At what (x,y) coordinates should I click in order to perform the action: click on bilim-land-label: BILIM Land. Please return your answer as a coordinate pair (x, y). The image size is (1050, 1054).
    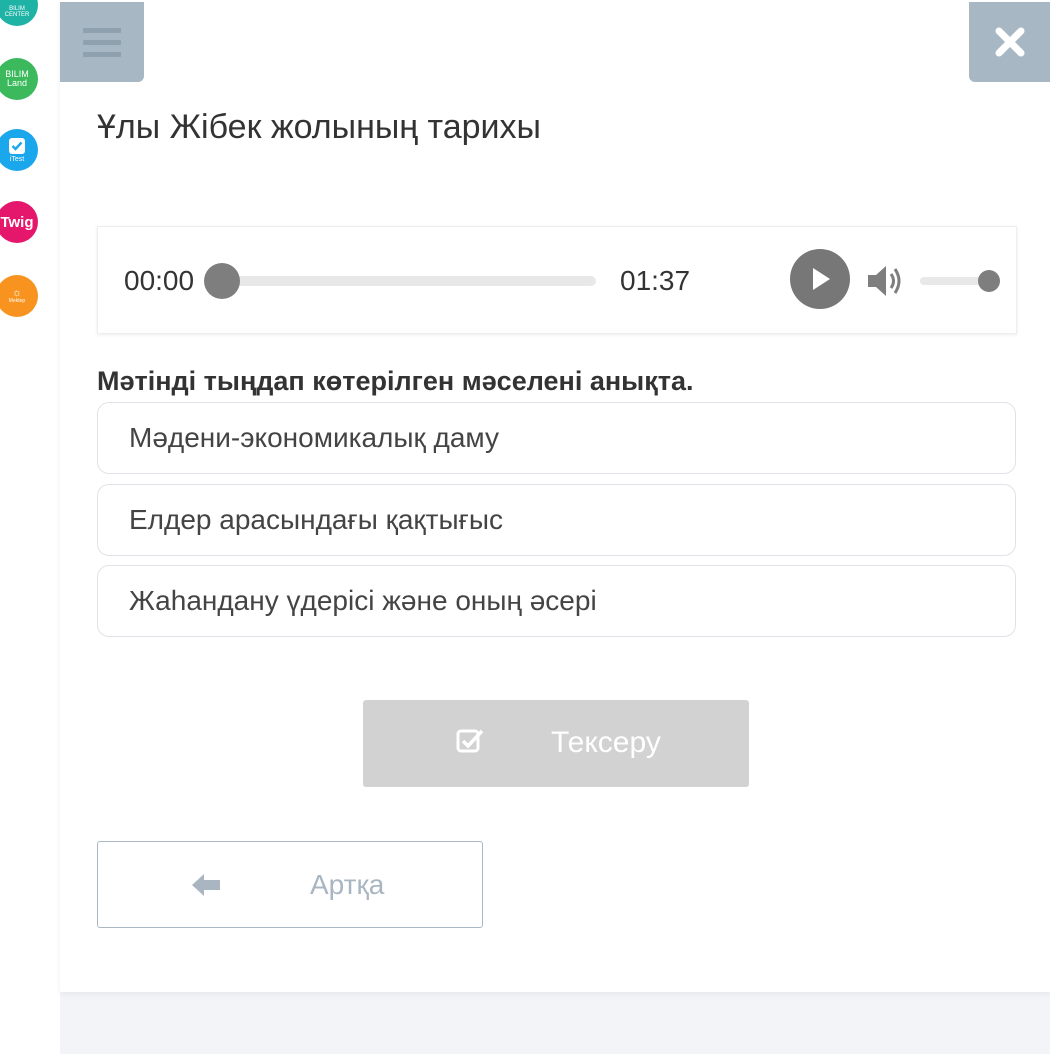
    Looking at the image, I should click on (17, 78).